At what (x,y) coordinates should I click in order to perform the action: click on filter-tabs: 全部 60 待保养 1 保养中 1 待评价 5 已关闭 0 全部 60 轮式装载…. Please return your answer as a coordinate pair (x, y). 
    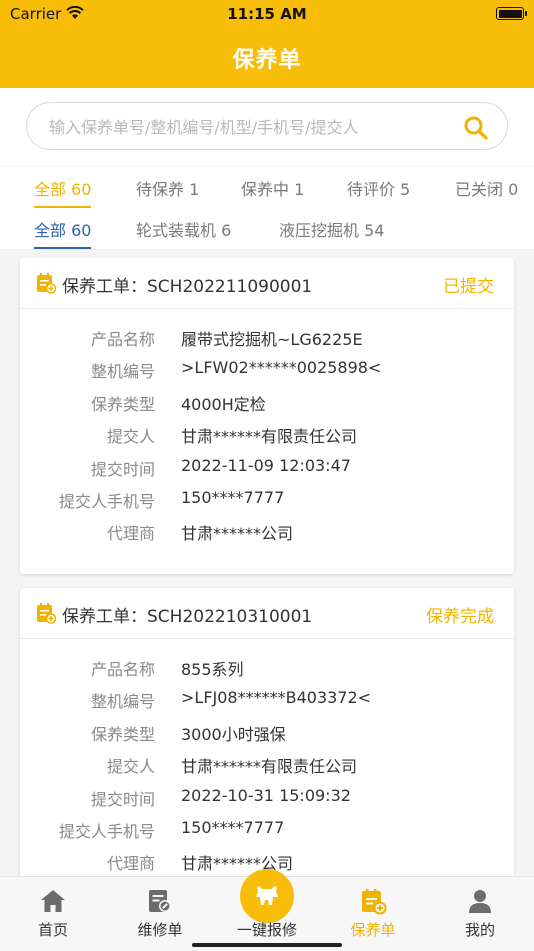
    Looking at the image, I should click on (267, 208).